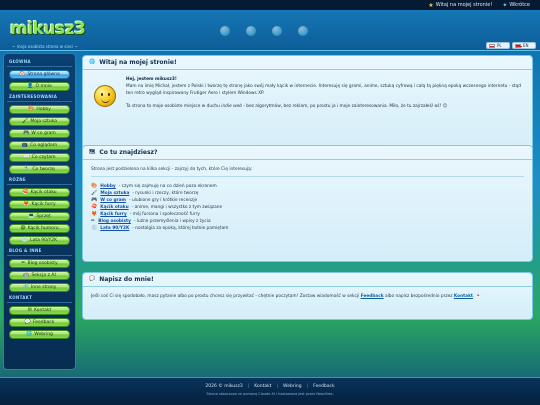 This screenshot has width=540, height=405. Describe the element at coordinates (39, 192) in the screenshot. I see `sidebar-item: 🍣 Kącik otaku` at that location.